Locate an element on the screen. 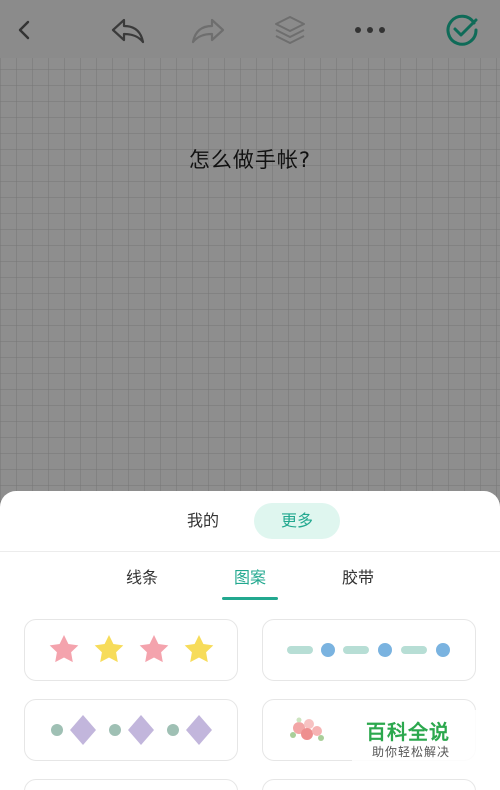  pattern-dash-dot is located at coordinates (369, 650).